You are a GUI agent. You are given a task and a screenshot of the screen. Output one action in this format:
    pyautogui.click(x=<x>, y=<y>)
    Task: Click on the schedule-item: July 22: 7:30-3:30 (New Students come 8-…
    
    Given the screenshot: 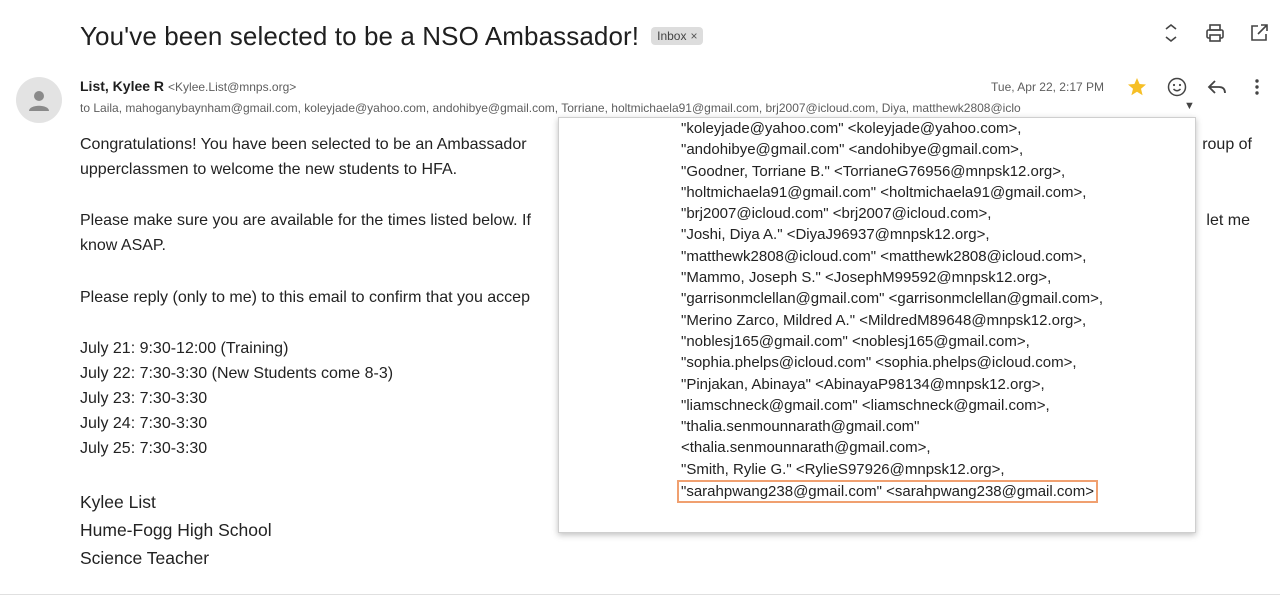 What is the action you would take?
    pyautogui.click(x=237, y=373)
    